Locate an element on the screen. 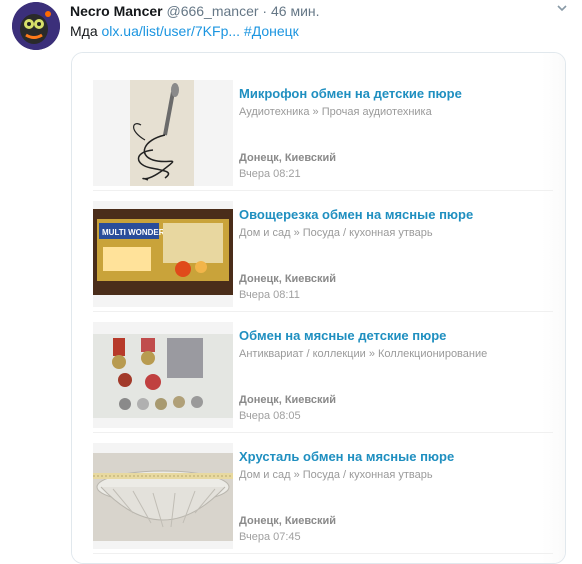 This screenshot has width=582, height=564. listing-title: Хрусталь обмен на мясные пюре is located at coordinates (346, 456).